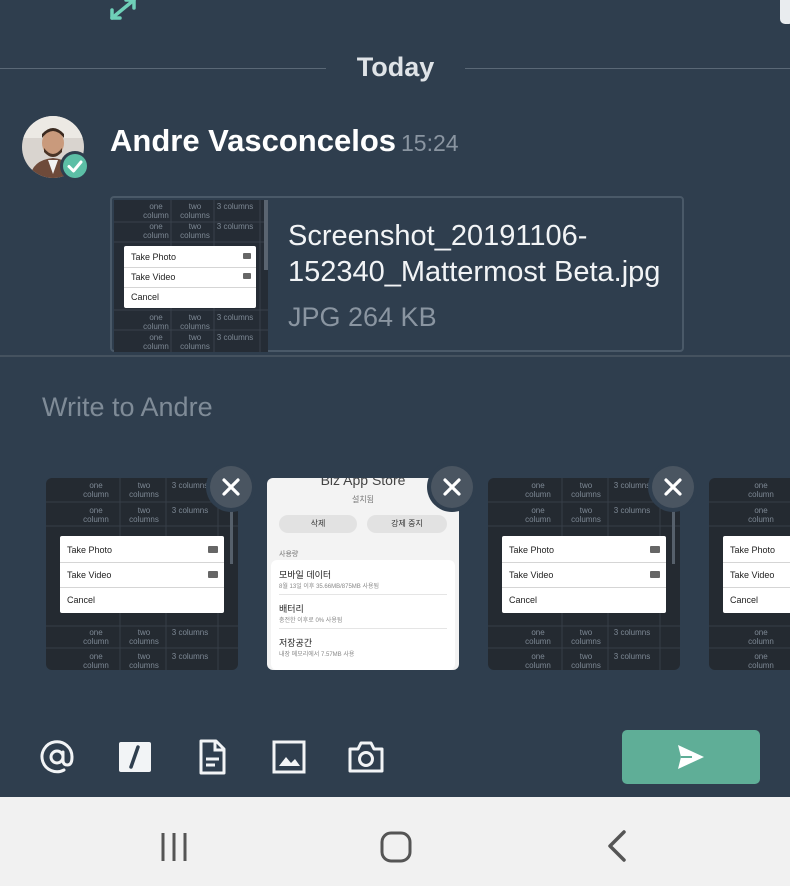  I want to click on usage-item-sub: 8월 13일 이후 35.66MB/875MB 사용됨, so click(329, 587).